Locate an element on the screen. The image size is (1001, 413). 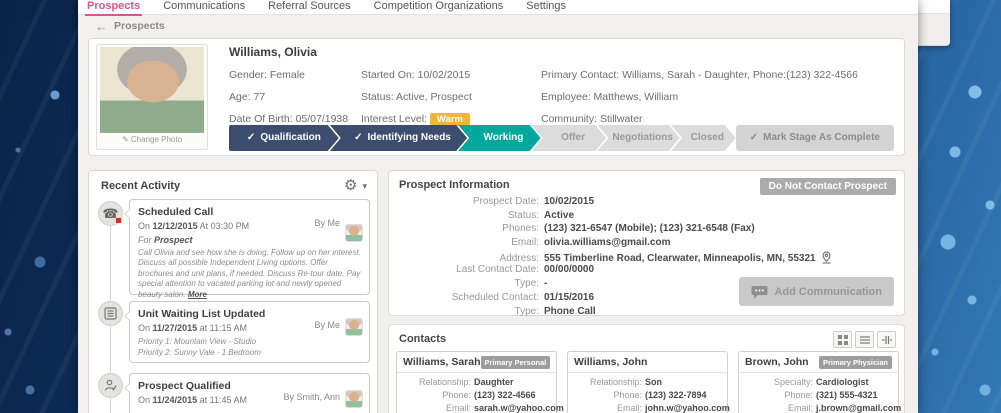
map-pin-icon is located at coordinates (826, 257).